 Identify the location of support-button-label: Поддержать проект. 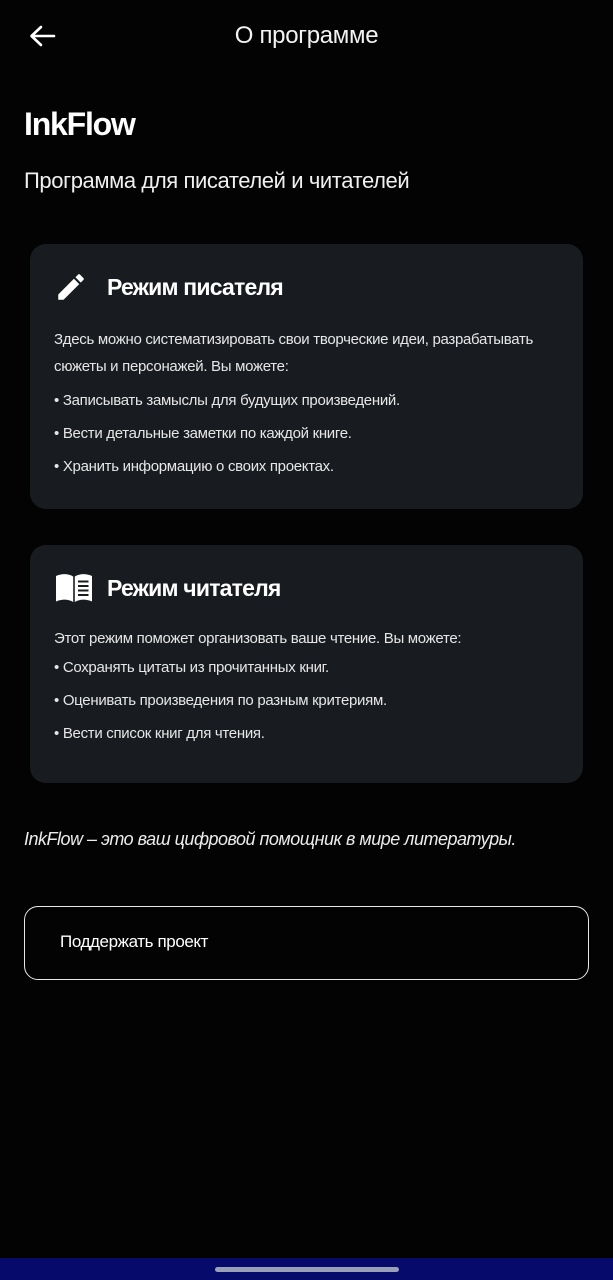
(134, 941).